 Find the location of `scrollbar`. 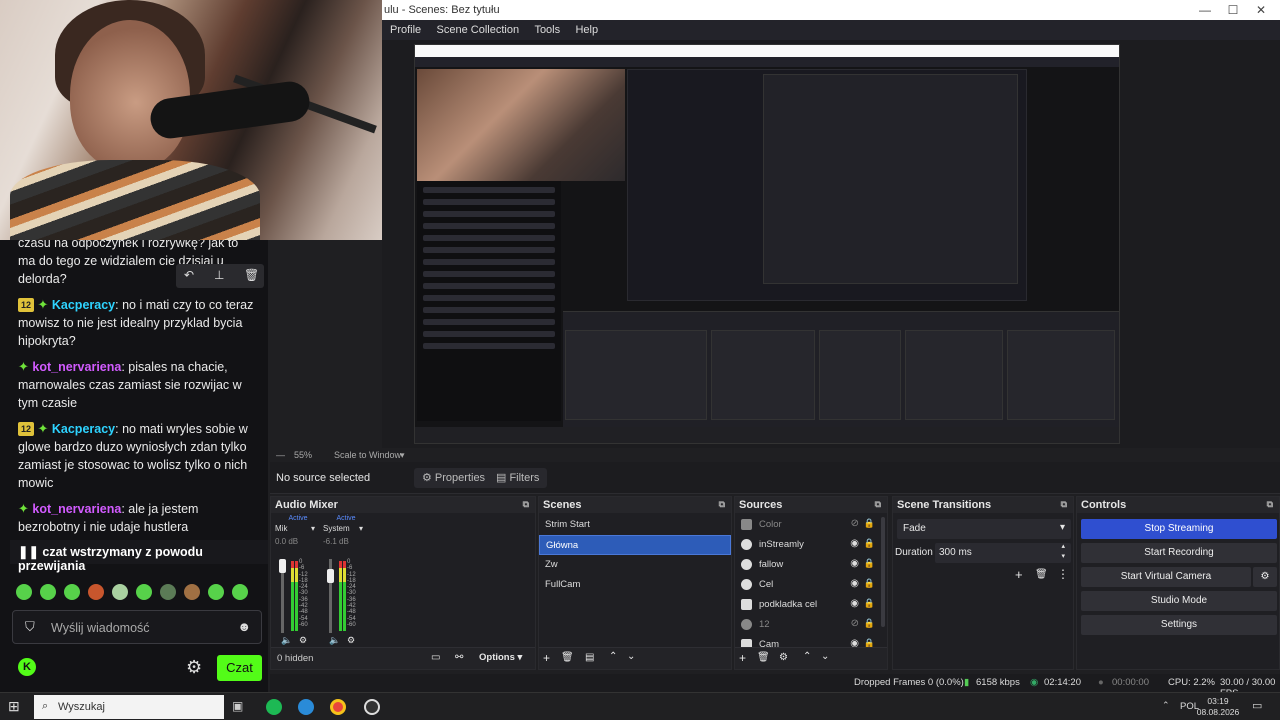

scrollbar is located at coordinates (883, 572).